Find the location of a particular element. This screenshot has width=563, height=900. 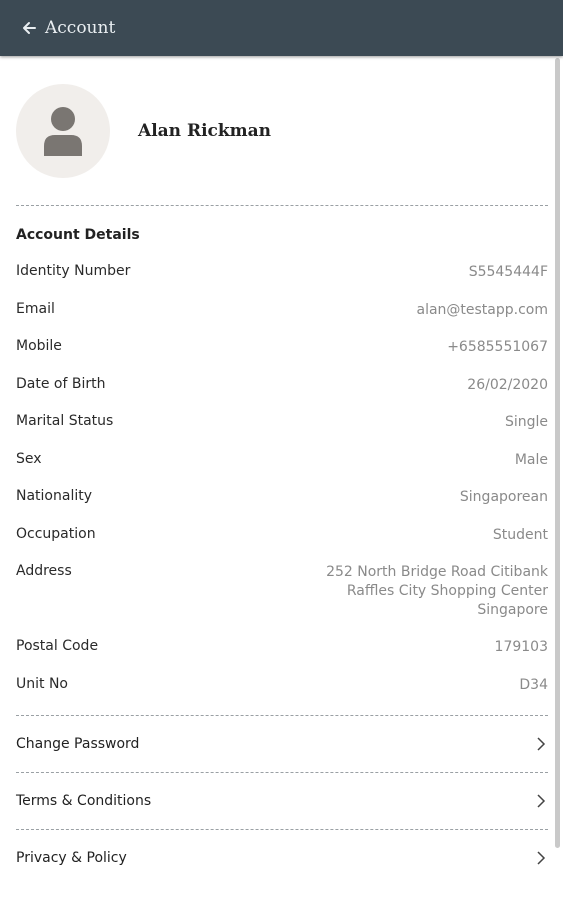

link-label: Terms & Conditions is located at coordinates (84, 801).